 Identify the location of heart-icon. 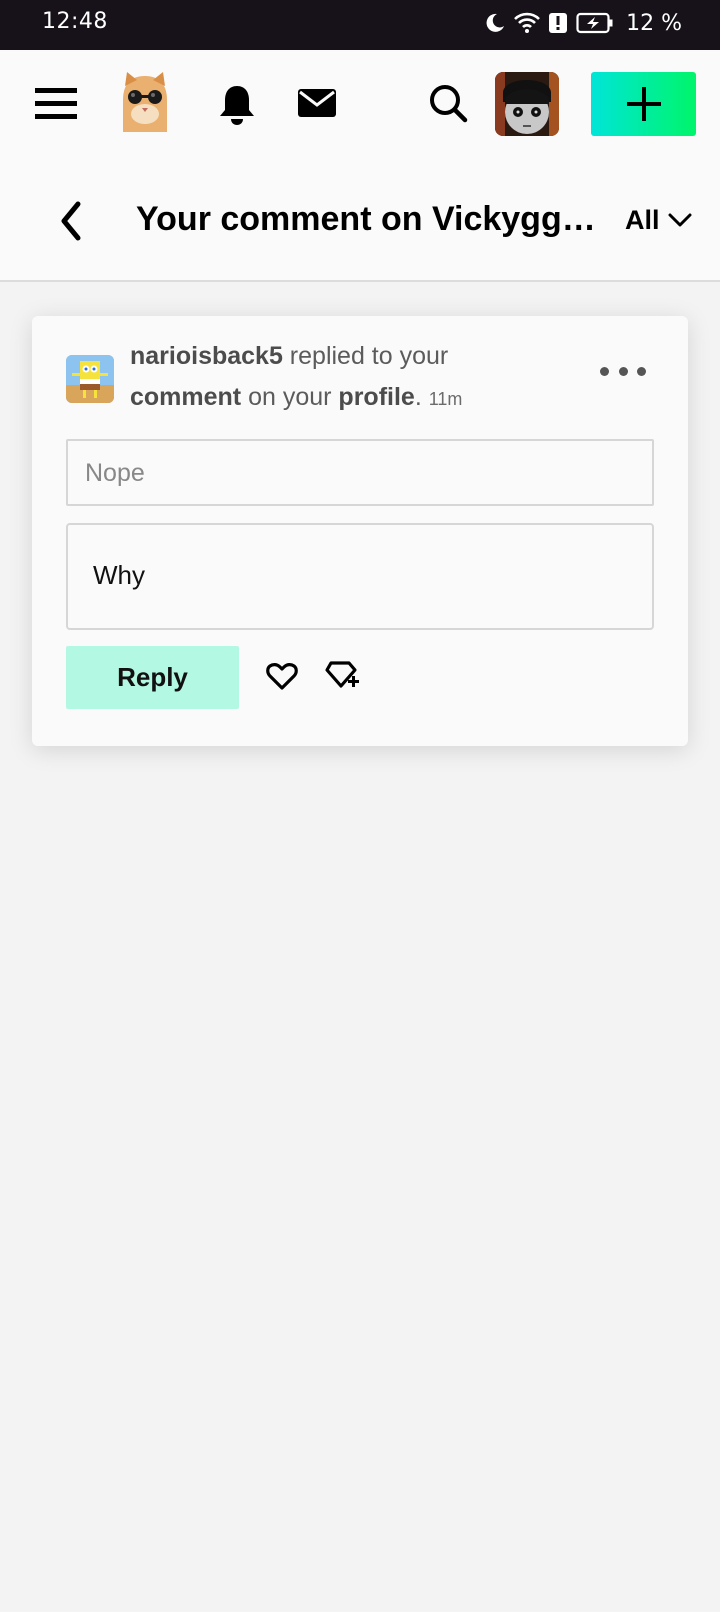
(282, 676).